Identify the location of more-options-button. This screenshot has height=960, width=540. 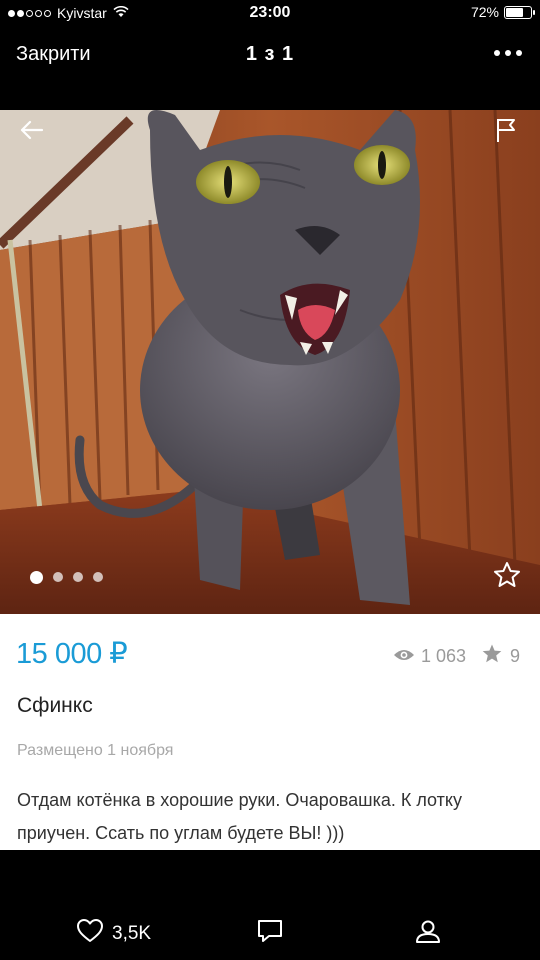
(508, 53).